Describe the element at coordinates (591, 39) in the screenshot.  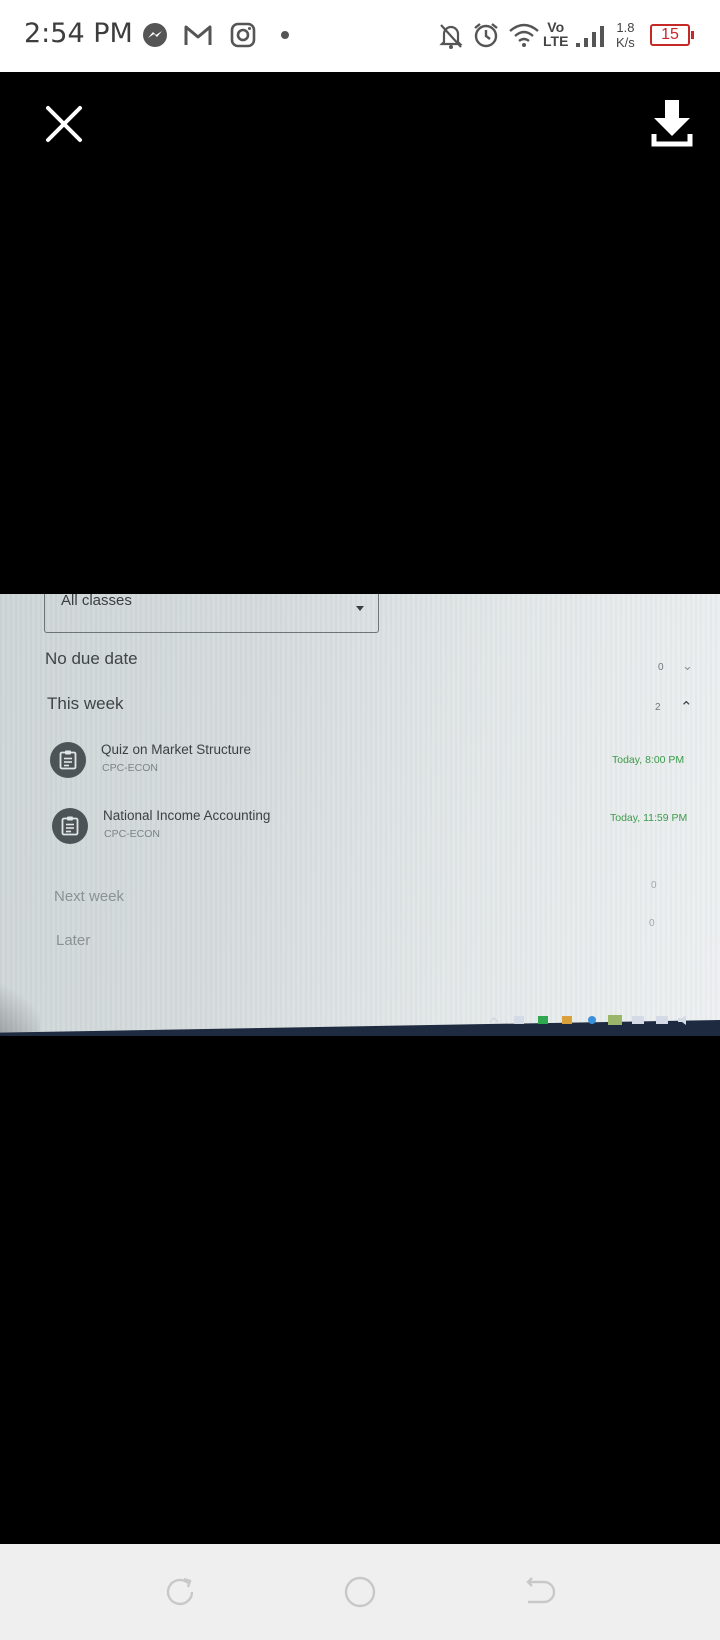
I see `signal-icon` at that location.